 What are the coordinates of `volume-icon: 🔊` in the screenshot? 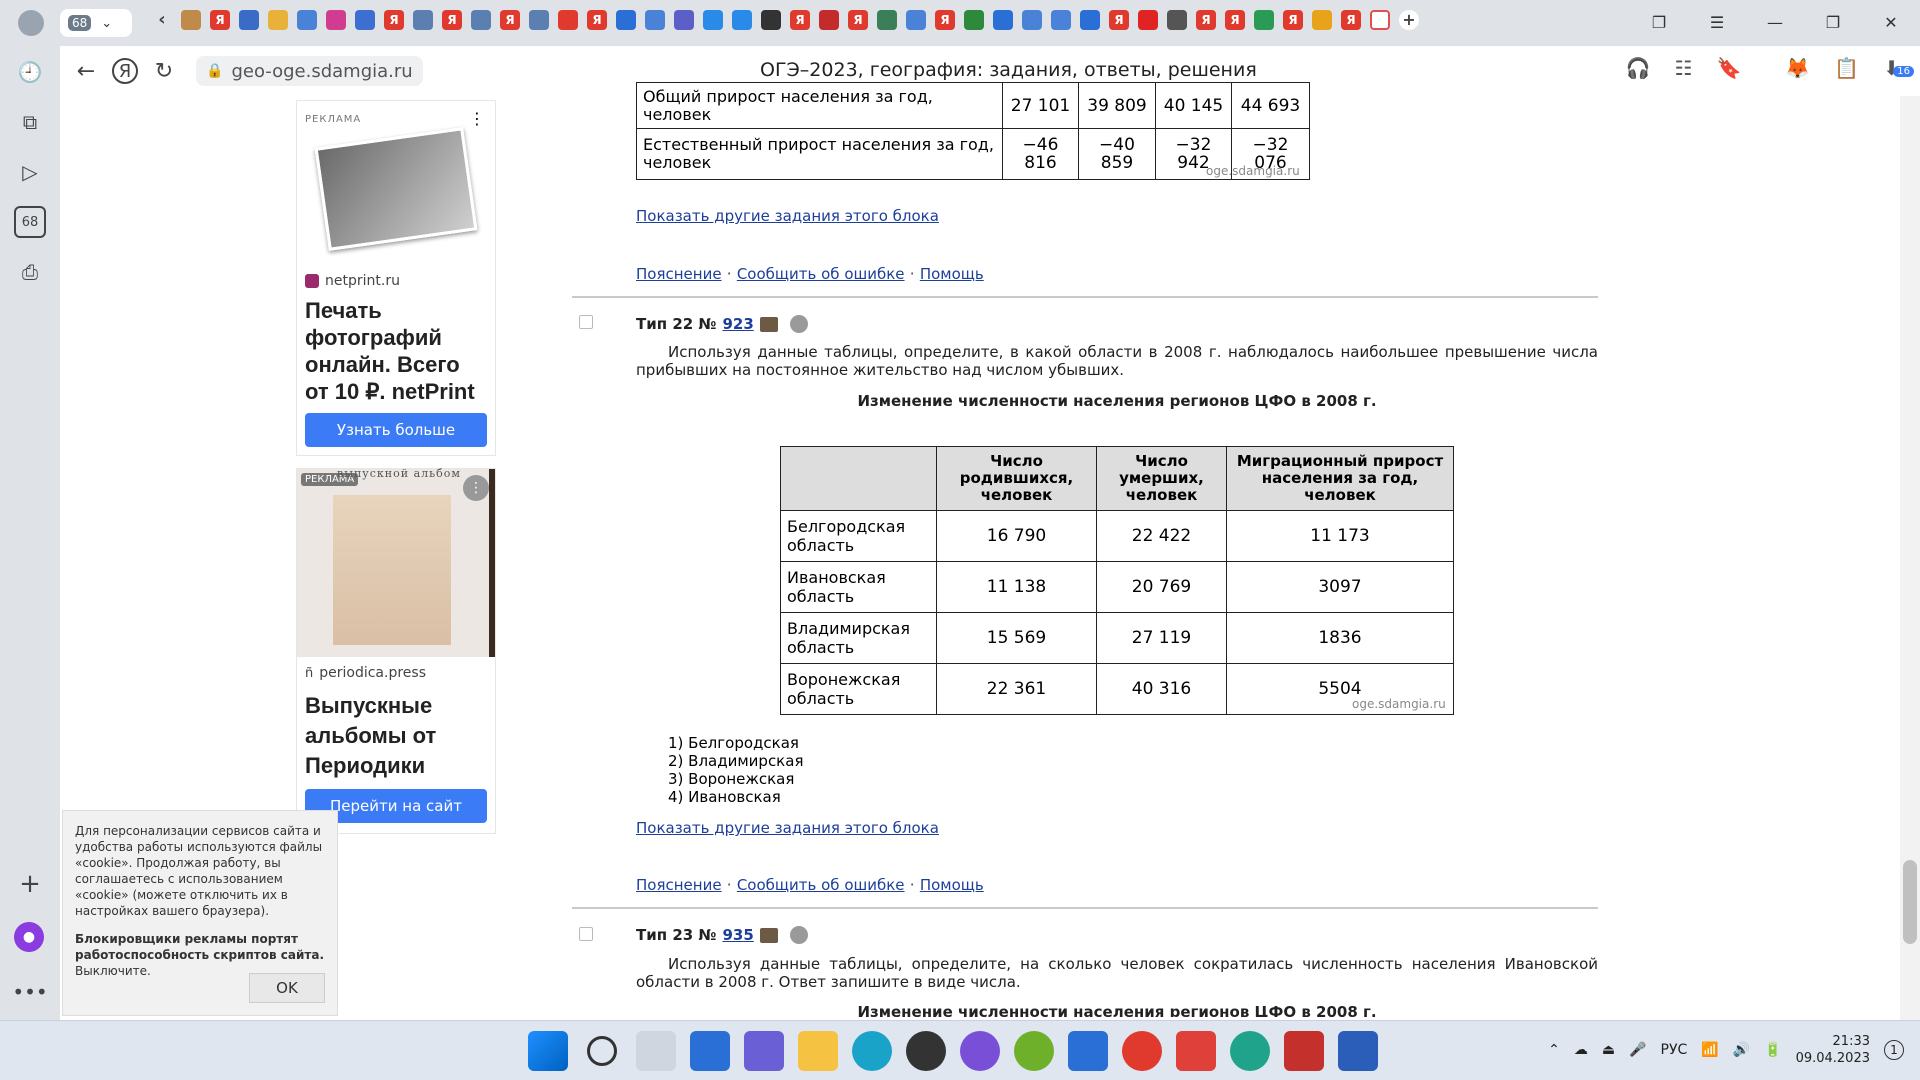 It's located at (1741, 1050).